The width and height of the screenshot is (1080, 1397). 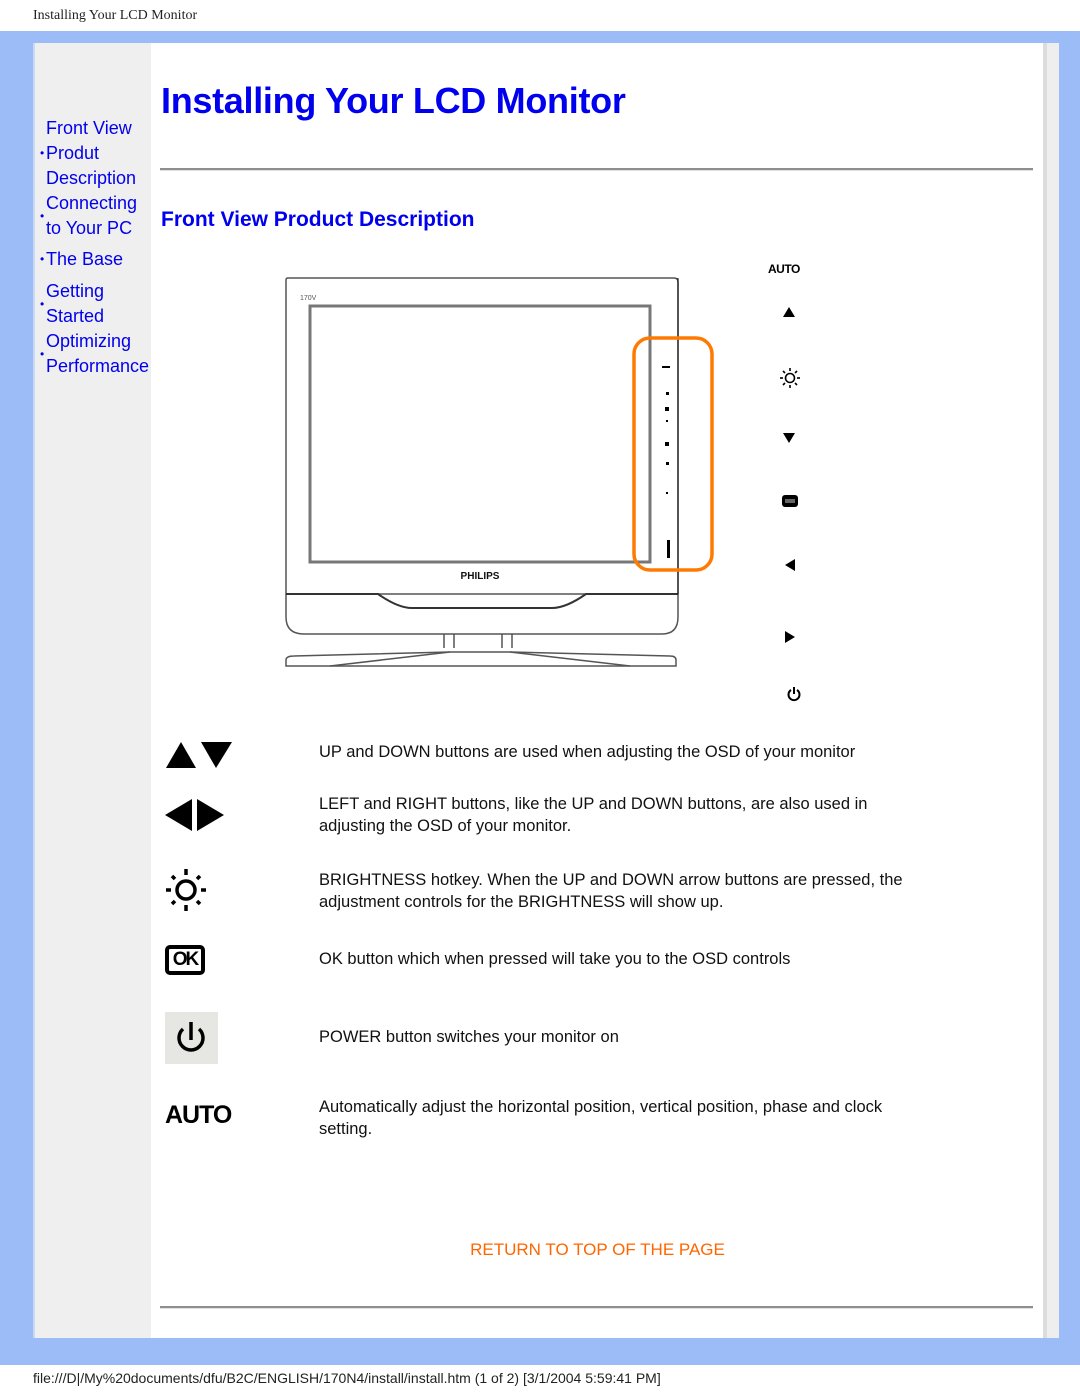 What do you see at coordinates (790, 637) in the screenshot?
I see `right-arrow-icon` at bounding box center [790, 637].